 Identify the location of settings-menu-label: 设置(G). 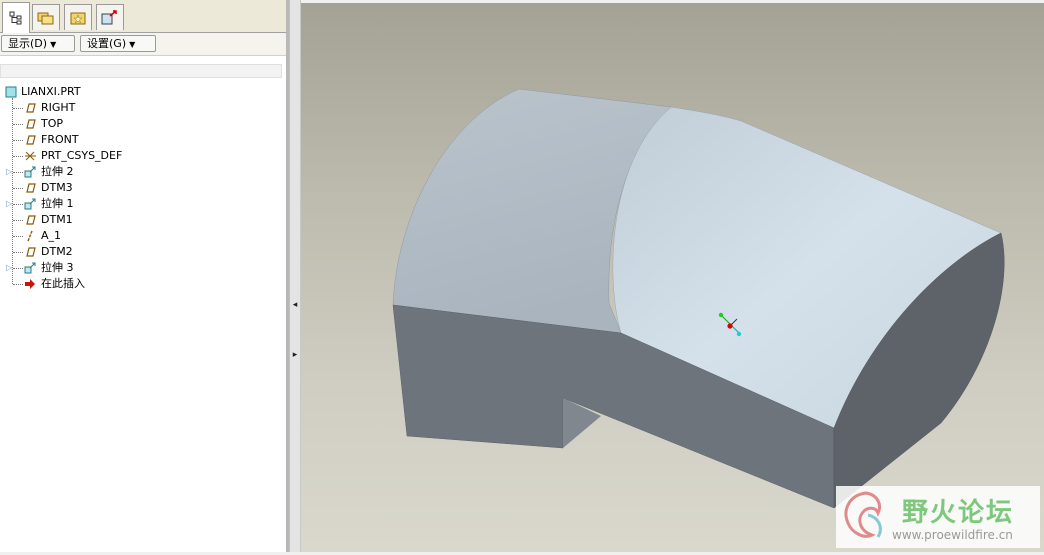
(107, 43).